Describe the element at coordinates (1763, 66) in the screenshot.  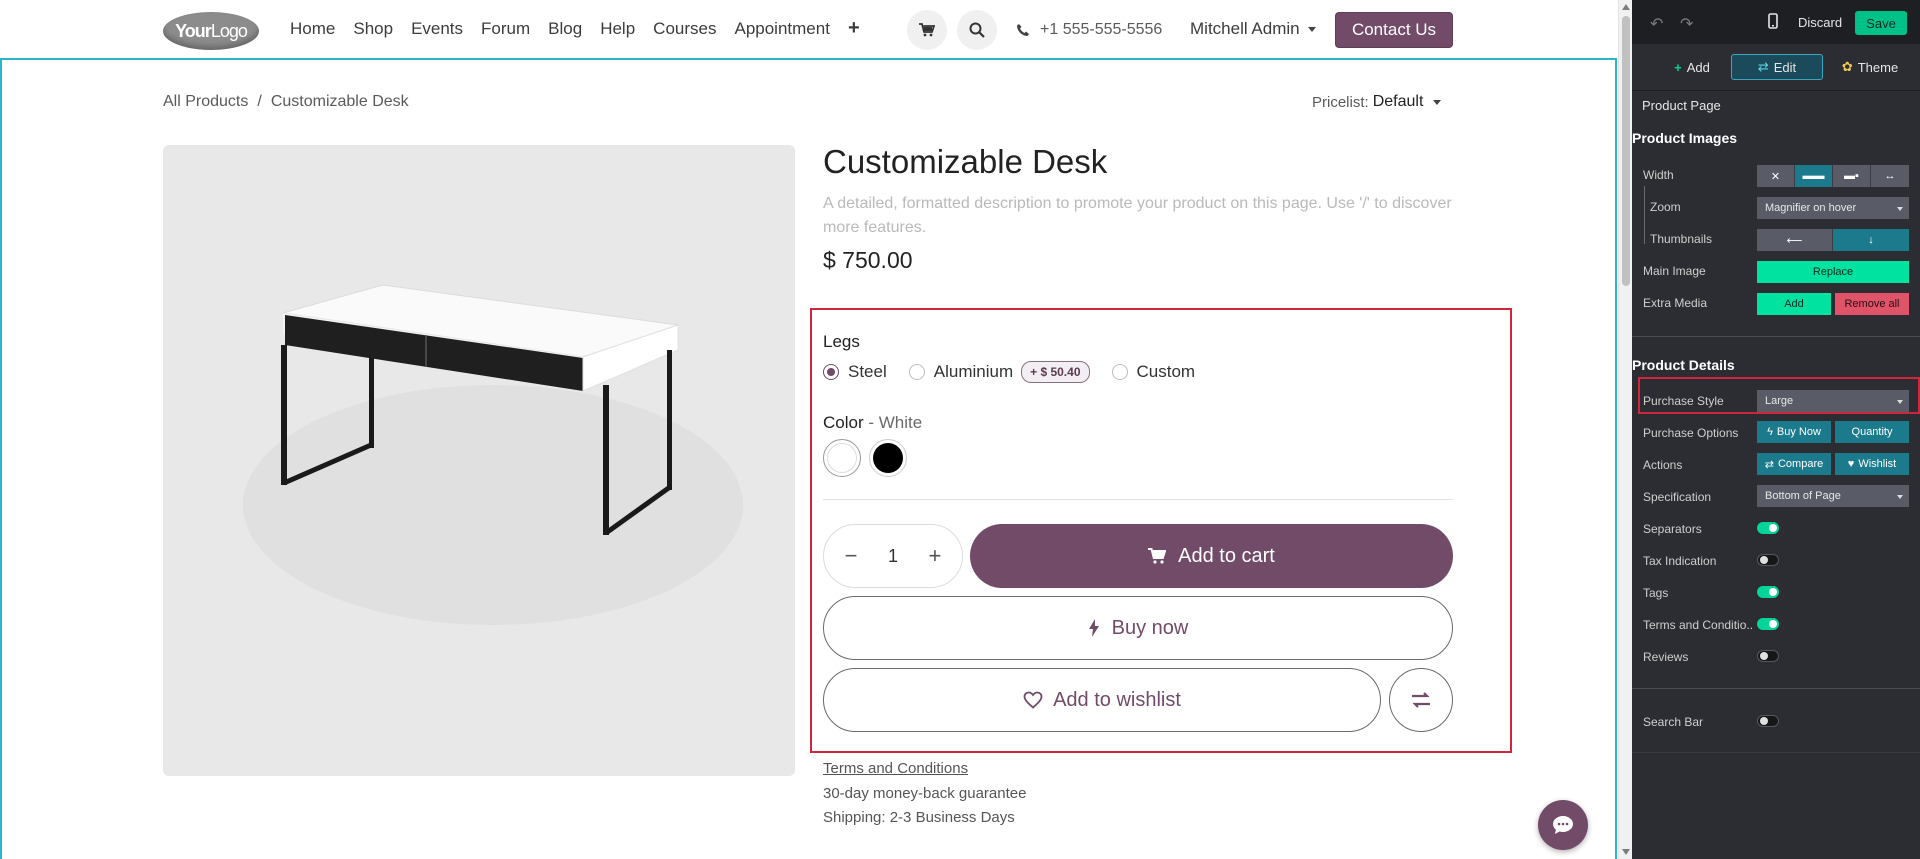
I see `sliders-icon: ⇄` at that location.